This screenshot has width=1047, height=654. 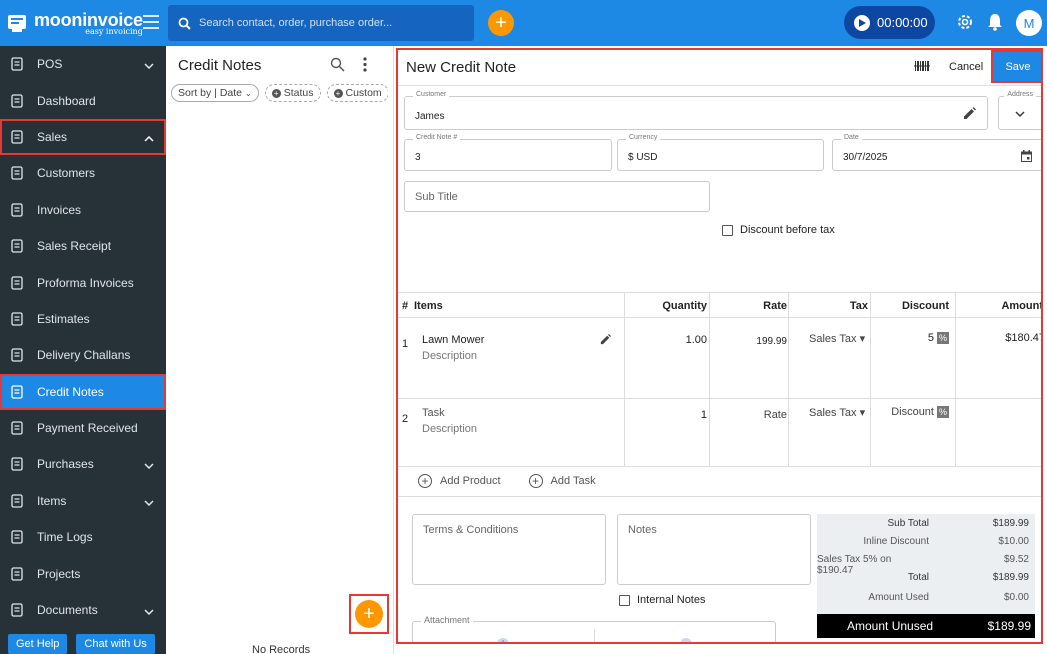 I want to click on sidebar-item-label: Proforma Invoices, so click(x=85, y=282).